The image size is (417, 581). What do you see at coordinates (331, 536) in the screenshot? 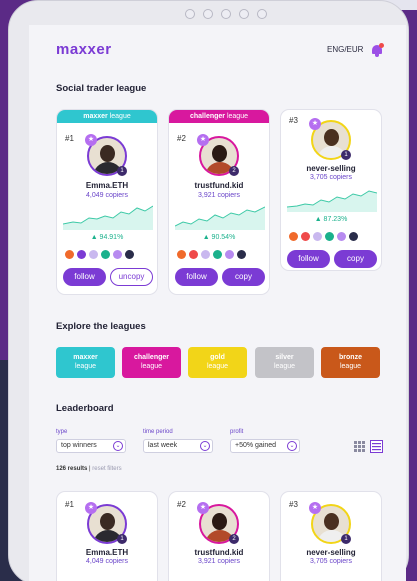
I see `leaderboard-card-3: #3 ★ 1 never-selling 3,705 copiers` at bounding box center [331, 536].